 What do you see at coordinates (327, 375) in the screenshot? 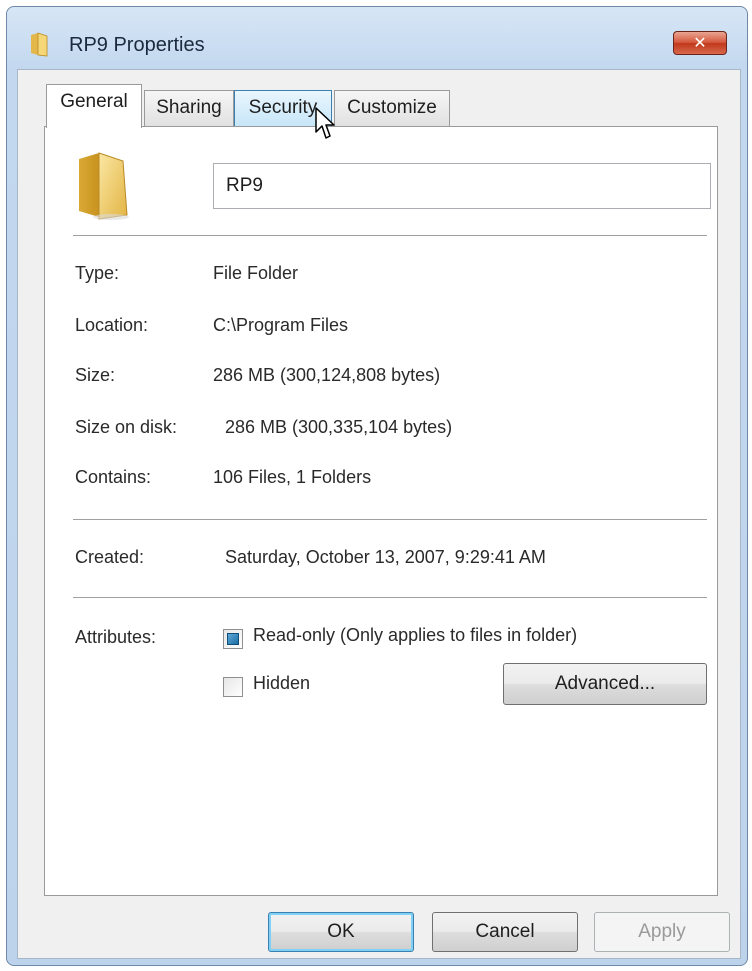
I see `size-value: 286 MB (300,124,808 bytes)` at bounding box center [327, 375].